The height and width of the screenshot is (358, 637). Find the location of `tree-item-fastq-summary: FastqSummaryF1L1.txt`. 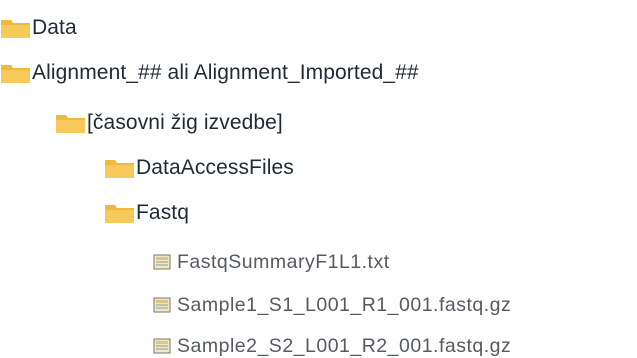

tree-item-fastq-summary: FastqSummaryF1L1.txt is located at coordinates (271, 262).